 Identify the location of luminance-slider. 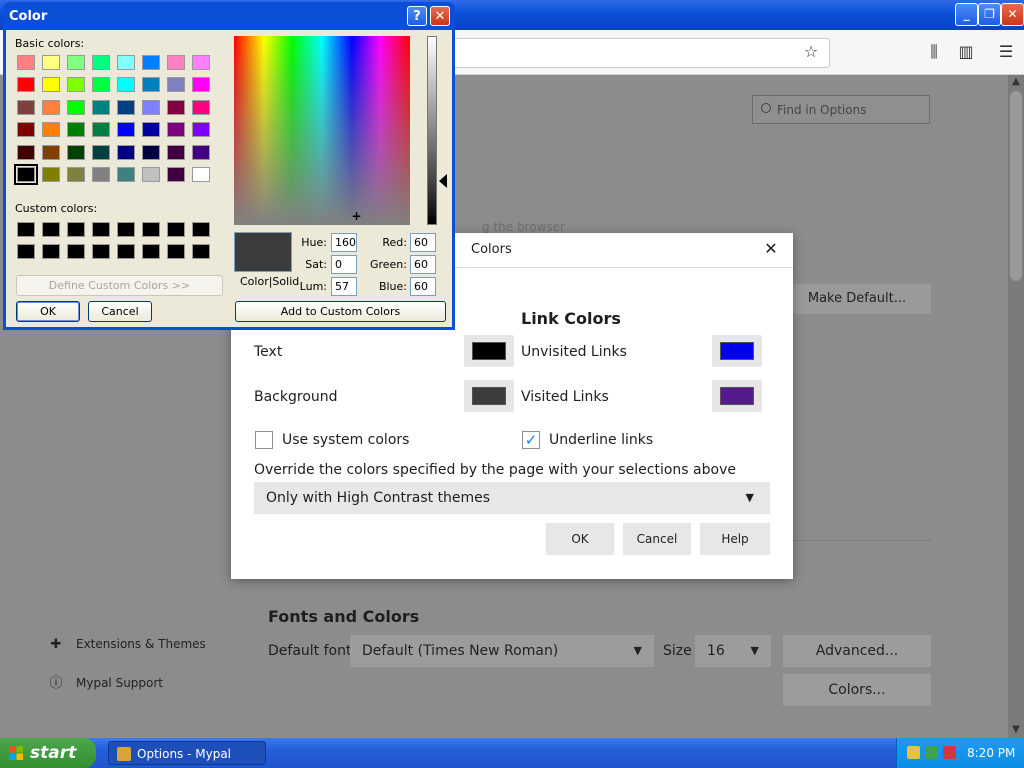
(432, 130).